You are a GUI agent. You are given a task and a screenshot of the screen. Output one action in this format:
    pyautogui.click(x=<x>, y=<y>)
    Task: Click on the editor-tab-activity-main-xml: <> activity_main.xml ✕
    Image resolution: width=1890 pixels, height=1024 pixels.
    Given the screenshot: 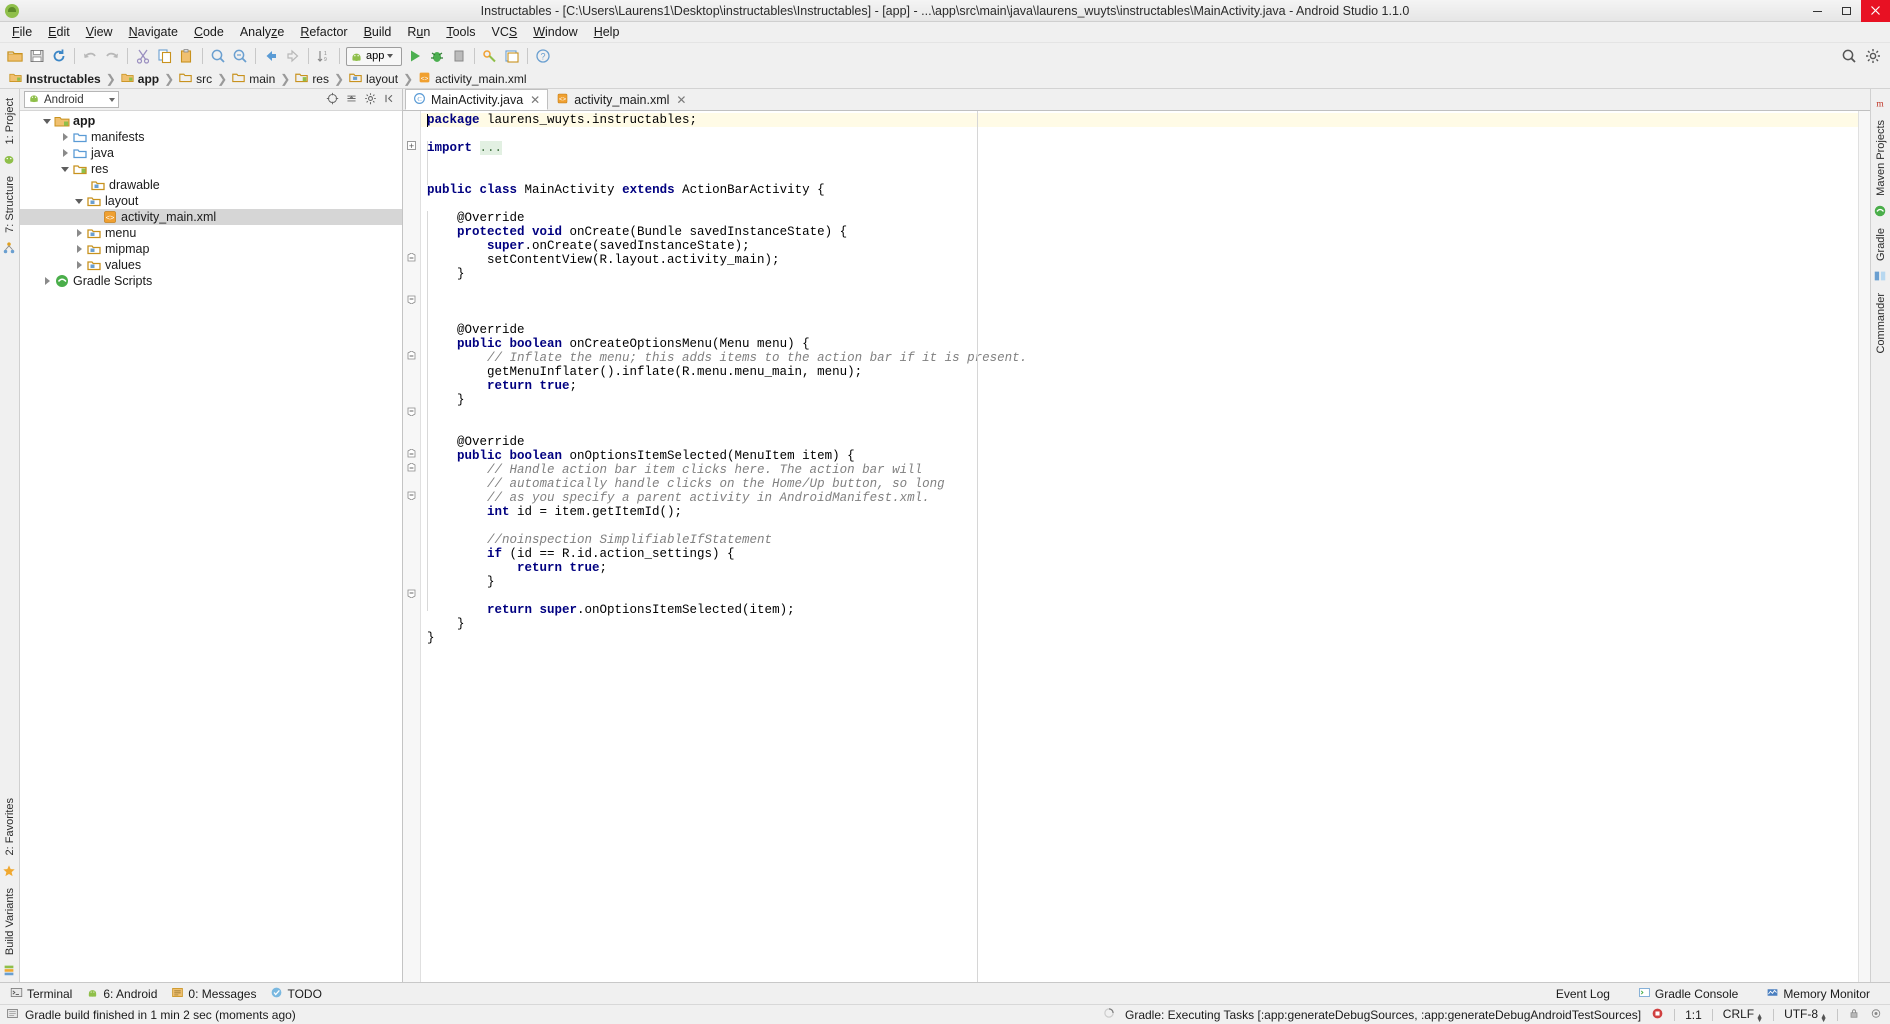 What is the action you would take?
    pyautogui.click(x=621, y=99)
    